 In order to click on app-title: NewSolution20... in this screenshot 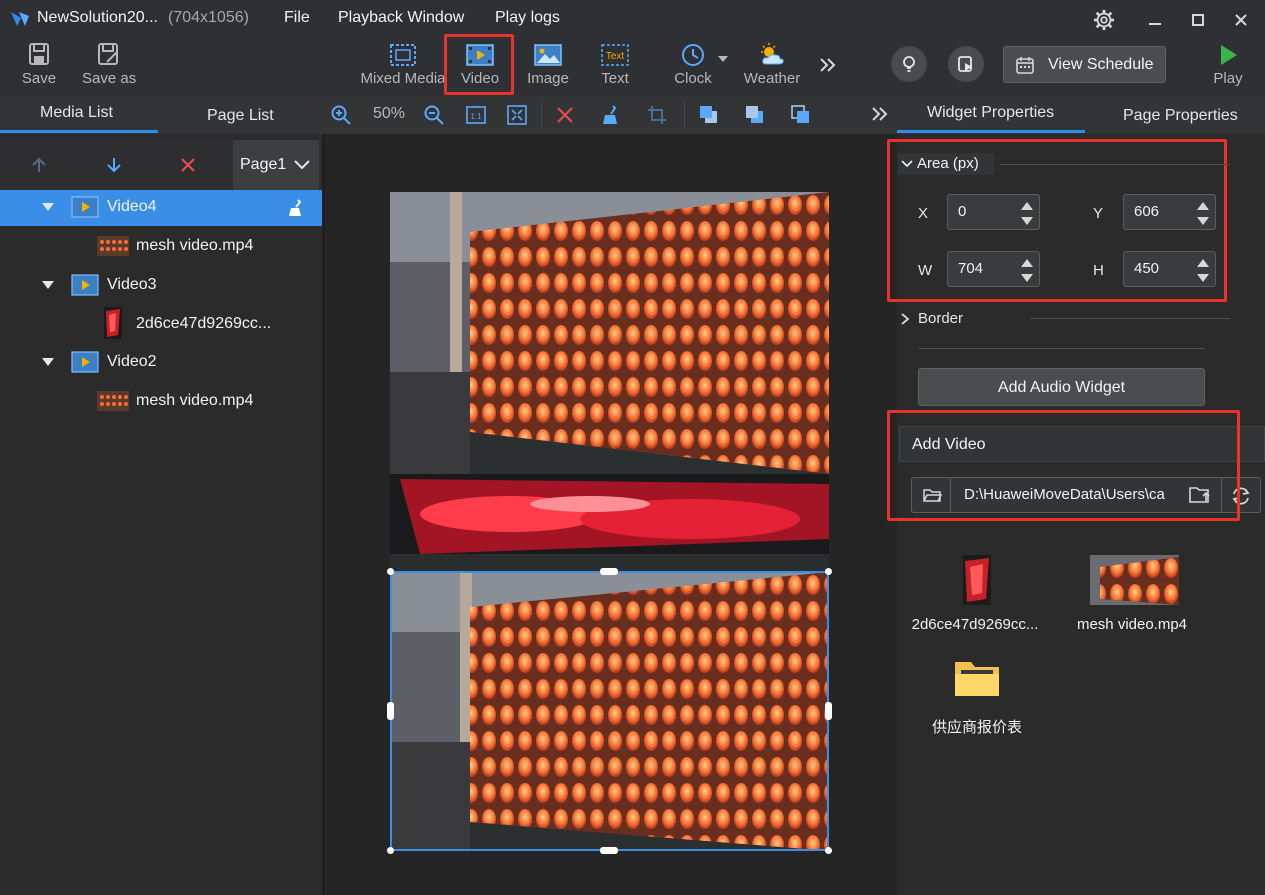, I will do `click(97, 17)`.